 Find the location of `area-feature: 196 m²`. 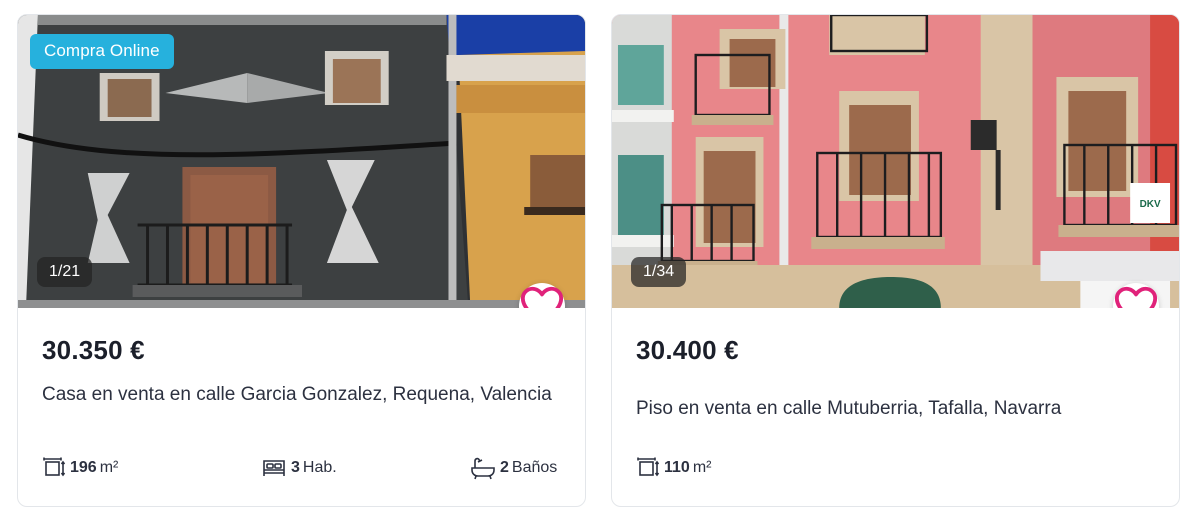

area-feature: 196 m² is located at coordinates (80, 468).